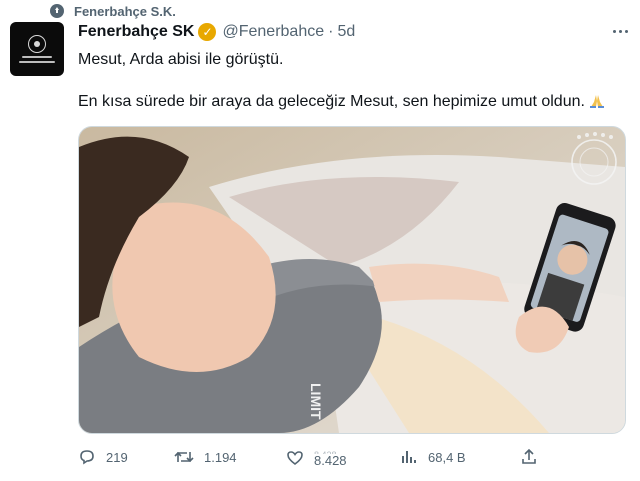  I want to click on pin-icon, so click(57, 11).